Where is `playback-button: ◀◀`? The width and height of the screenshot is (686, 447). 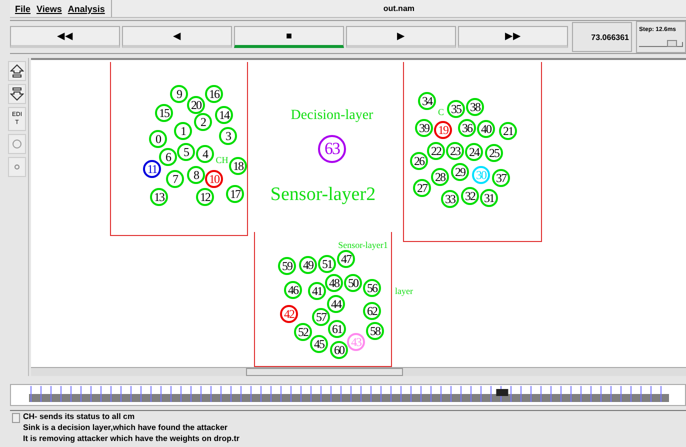
playback-button: ◀◀ is located at coordinates (65, 37).